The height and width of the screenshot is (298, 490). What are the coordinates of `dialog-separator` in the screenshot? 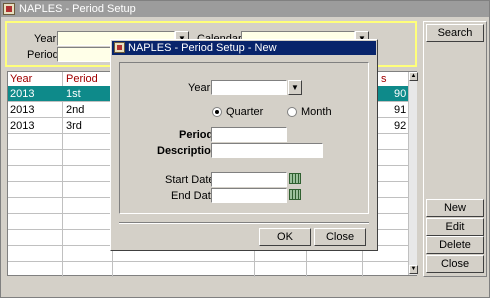 It's located at (244, 223).